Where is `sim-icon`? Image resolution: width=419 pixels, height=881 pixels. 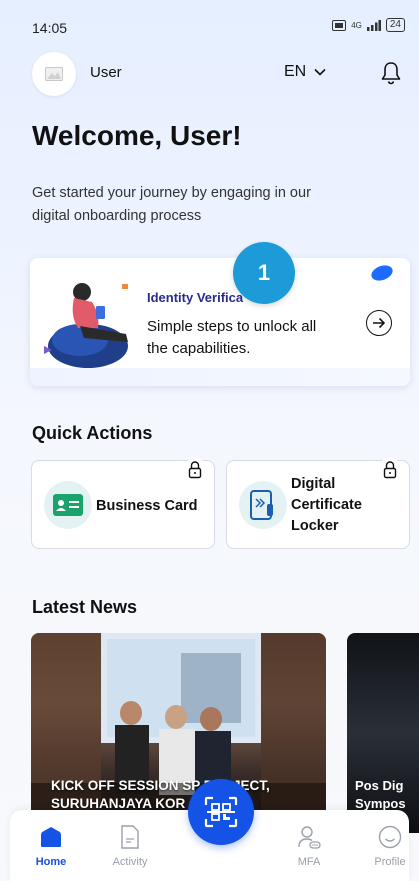
sim-icon is located at coordinates (339, 25).